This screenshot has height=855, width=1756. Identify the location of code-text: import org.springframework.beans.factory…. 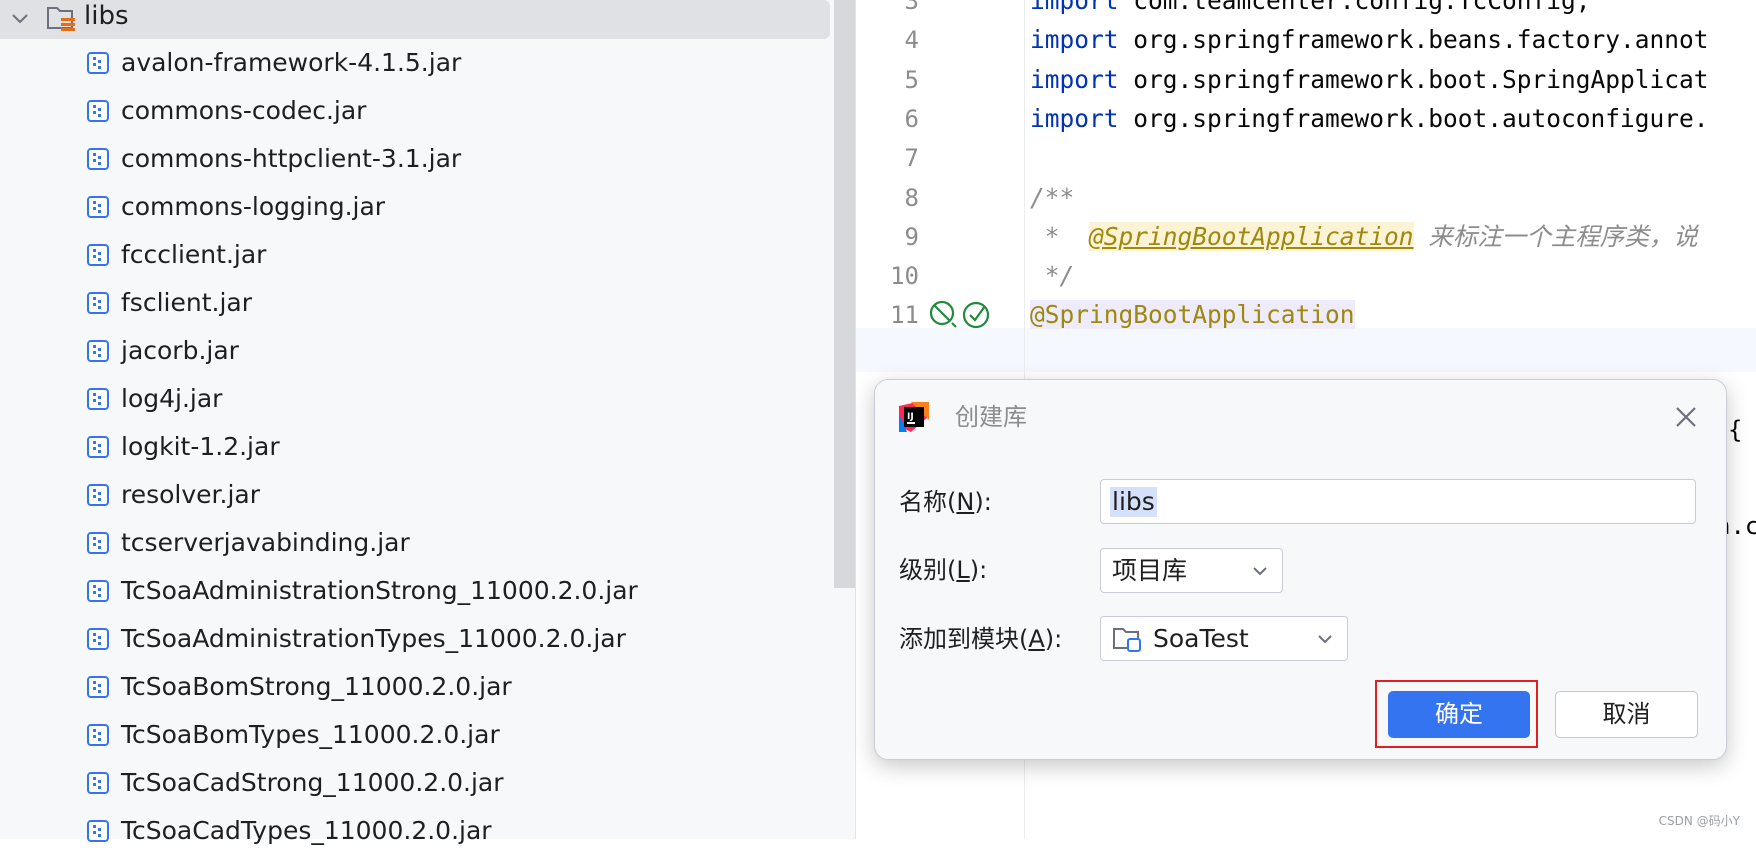
(1369, 40).